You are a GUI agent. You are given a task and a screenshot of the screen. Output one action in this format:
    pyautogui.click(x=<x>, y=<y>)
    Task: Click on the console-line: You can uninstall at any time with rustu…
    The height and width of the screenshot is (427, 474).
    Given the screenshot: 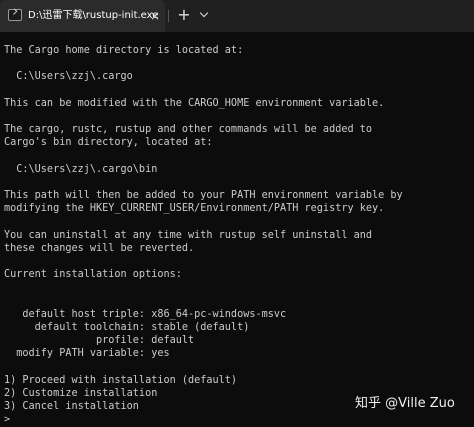 What is the action you would take?
    pyautogui.click(x=188, y=235)
    